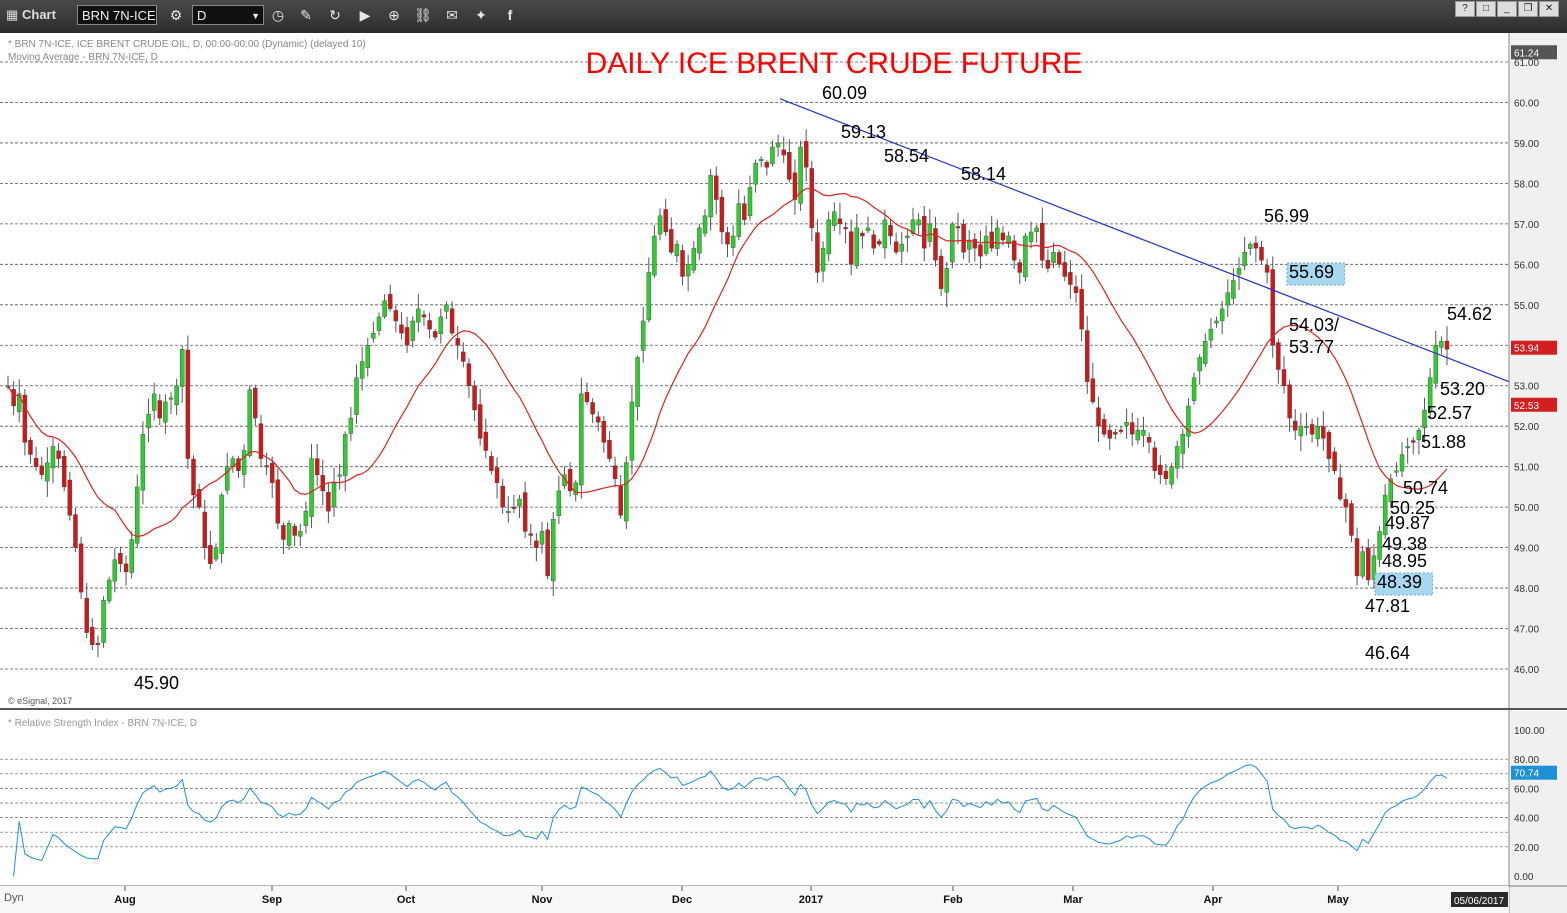 This screenshot has width=1567, height=913. What do you see at coordinates (12, 14) in the screenshot?
I see `chart-app-icon: ▦` at bounding box center [12, 14].